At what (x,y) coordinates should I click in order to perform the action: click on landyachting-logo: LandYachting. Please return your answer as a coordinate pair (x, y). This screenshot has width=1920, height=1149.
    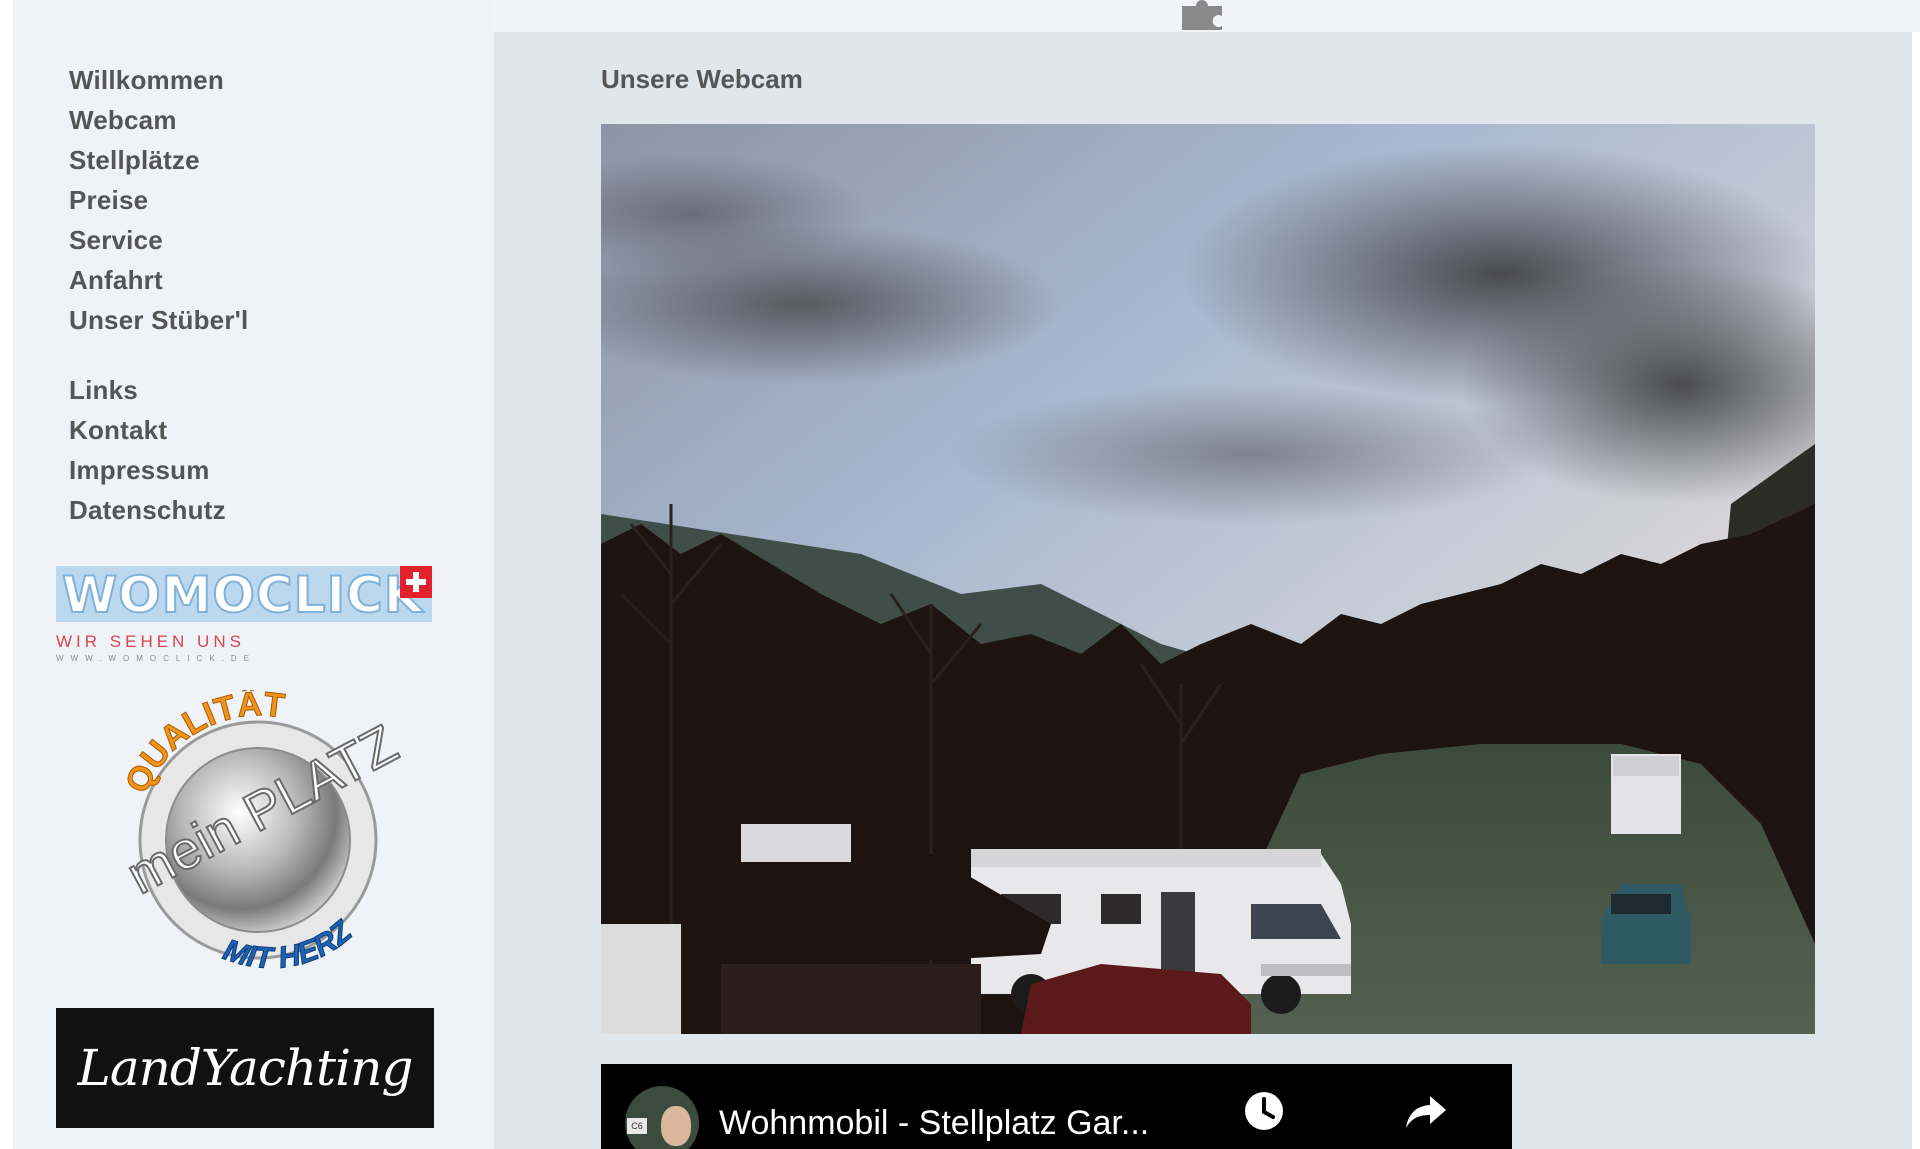
    Looking at the image, I should click on (245, 1068).